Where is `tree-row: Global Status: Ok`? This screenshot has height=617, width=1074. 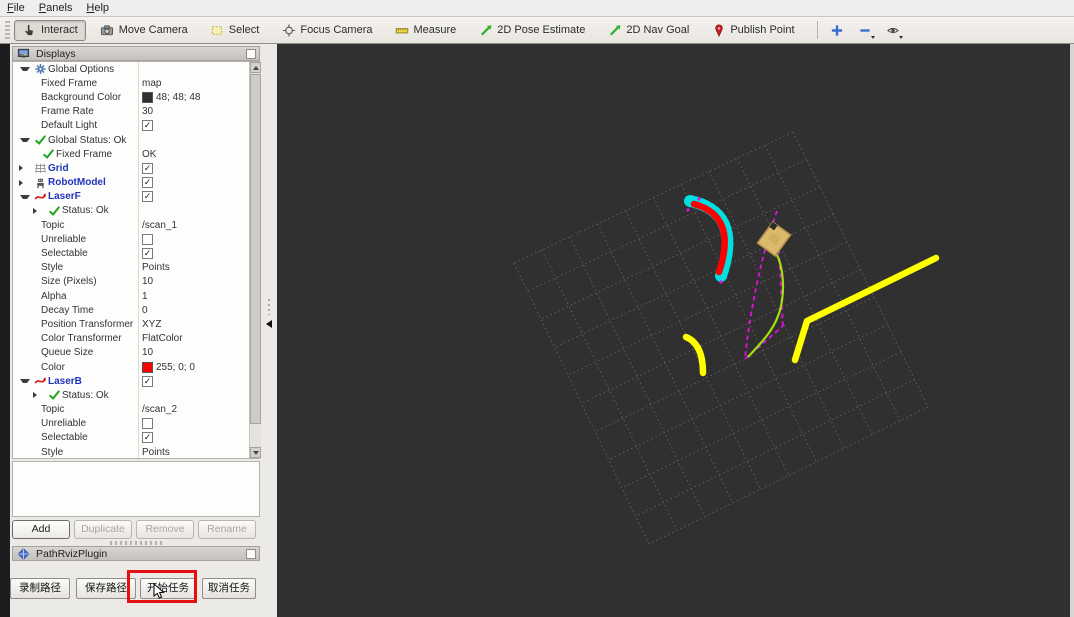 tree-row: Global Status: Ok is located at coordinates (136, 140).